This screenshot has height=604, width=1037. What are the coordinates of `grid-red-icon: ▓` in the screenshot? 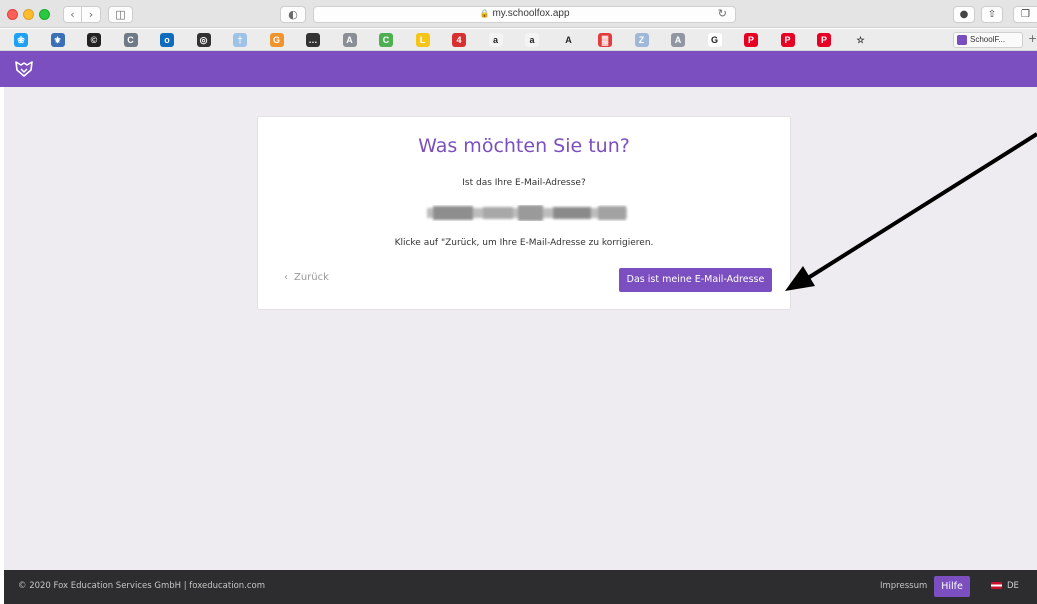 It's located at (605, 40).